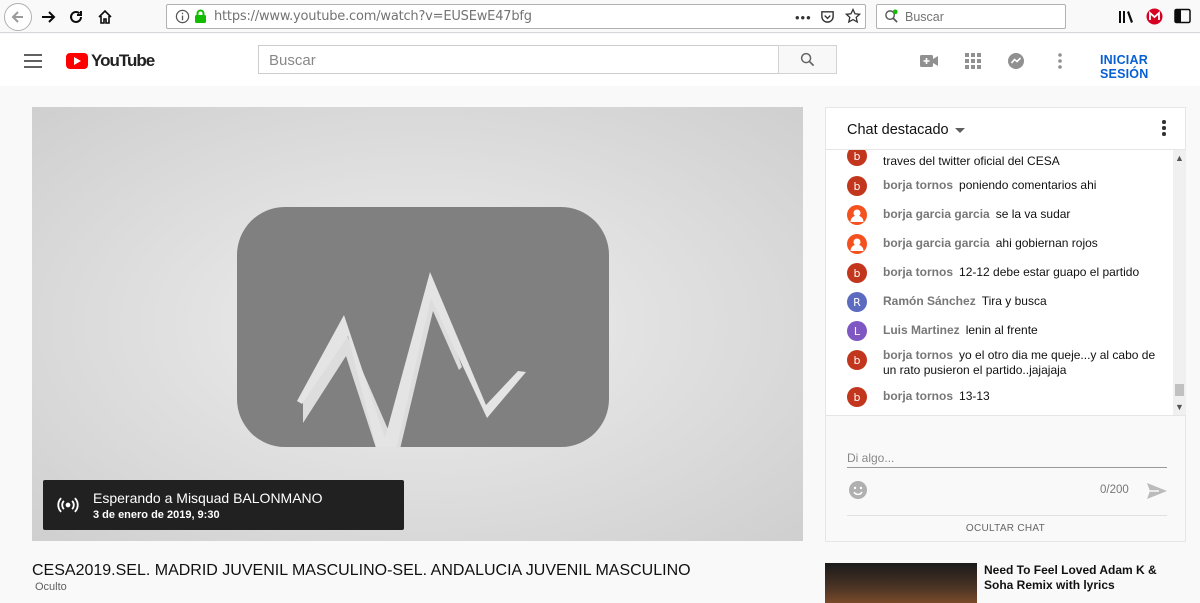 The height and width of the screenshot is (603, 1200). What do you see at coordinates (123, 60) in the screenshot?
I see `youtube-logo-text: YouTube` at bounding box center [123, 60].